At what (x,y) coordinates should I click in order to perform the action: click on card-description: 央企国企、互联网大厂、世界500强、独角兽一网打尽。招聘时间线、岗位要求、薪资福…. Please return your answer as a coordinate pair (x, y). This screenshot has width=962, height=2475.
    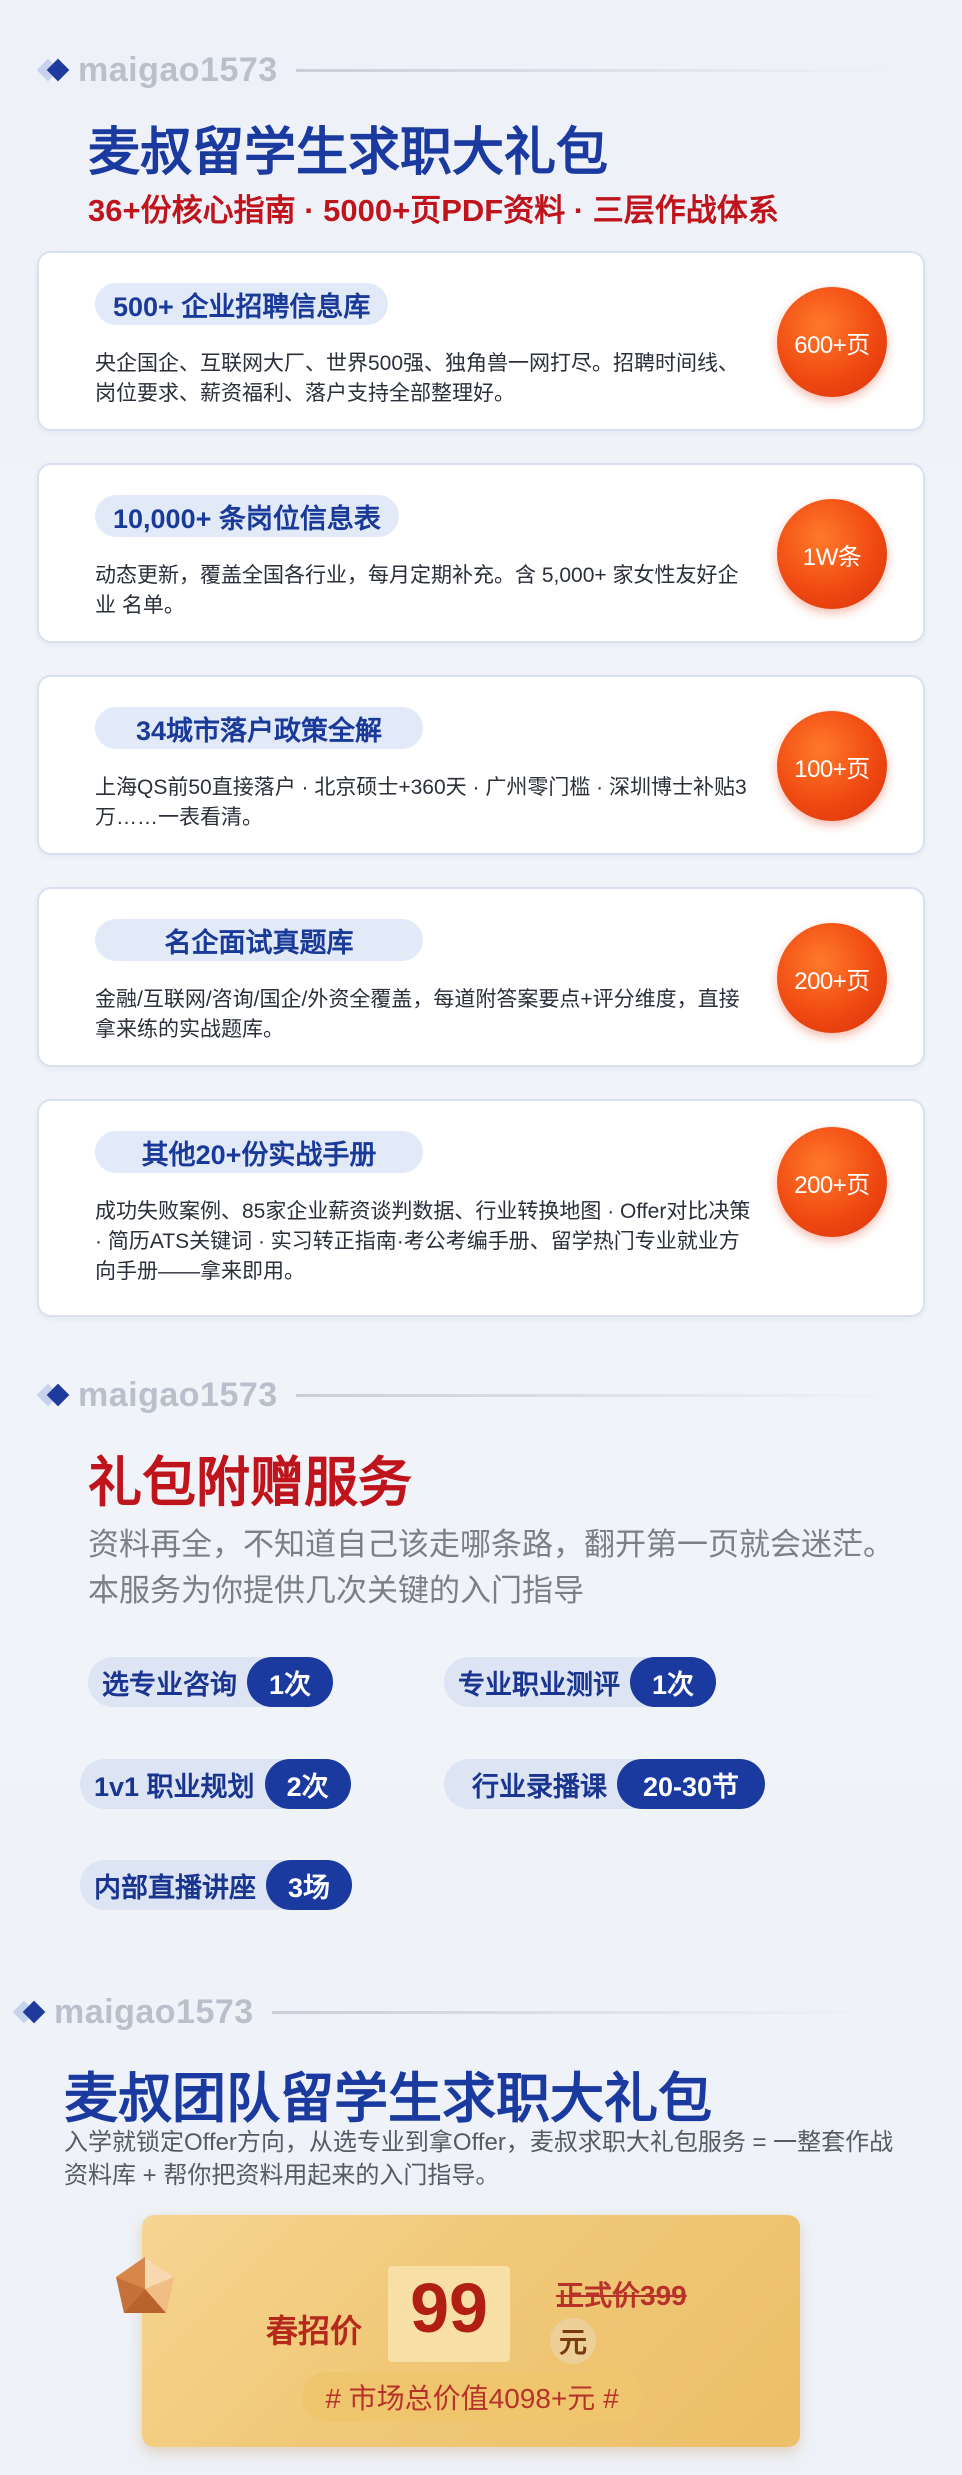
    Looking at the image, I should click on (417, 378).